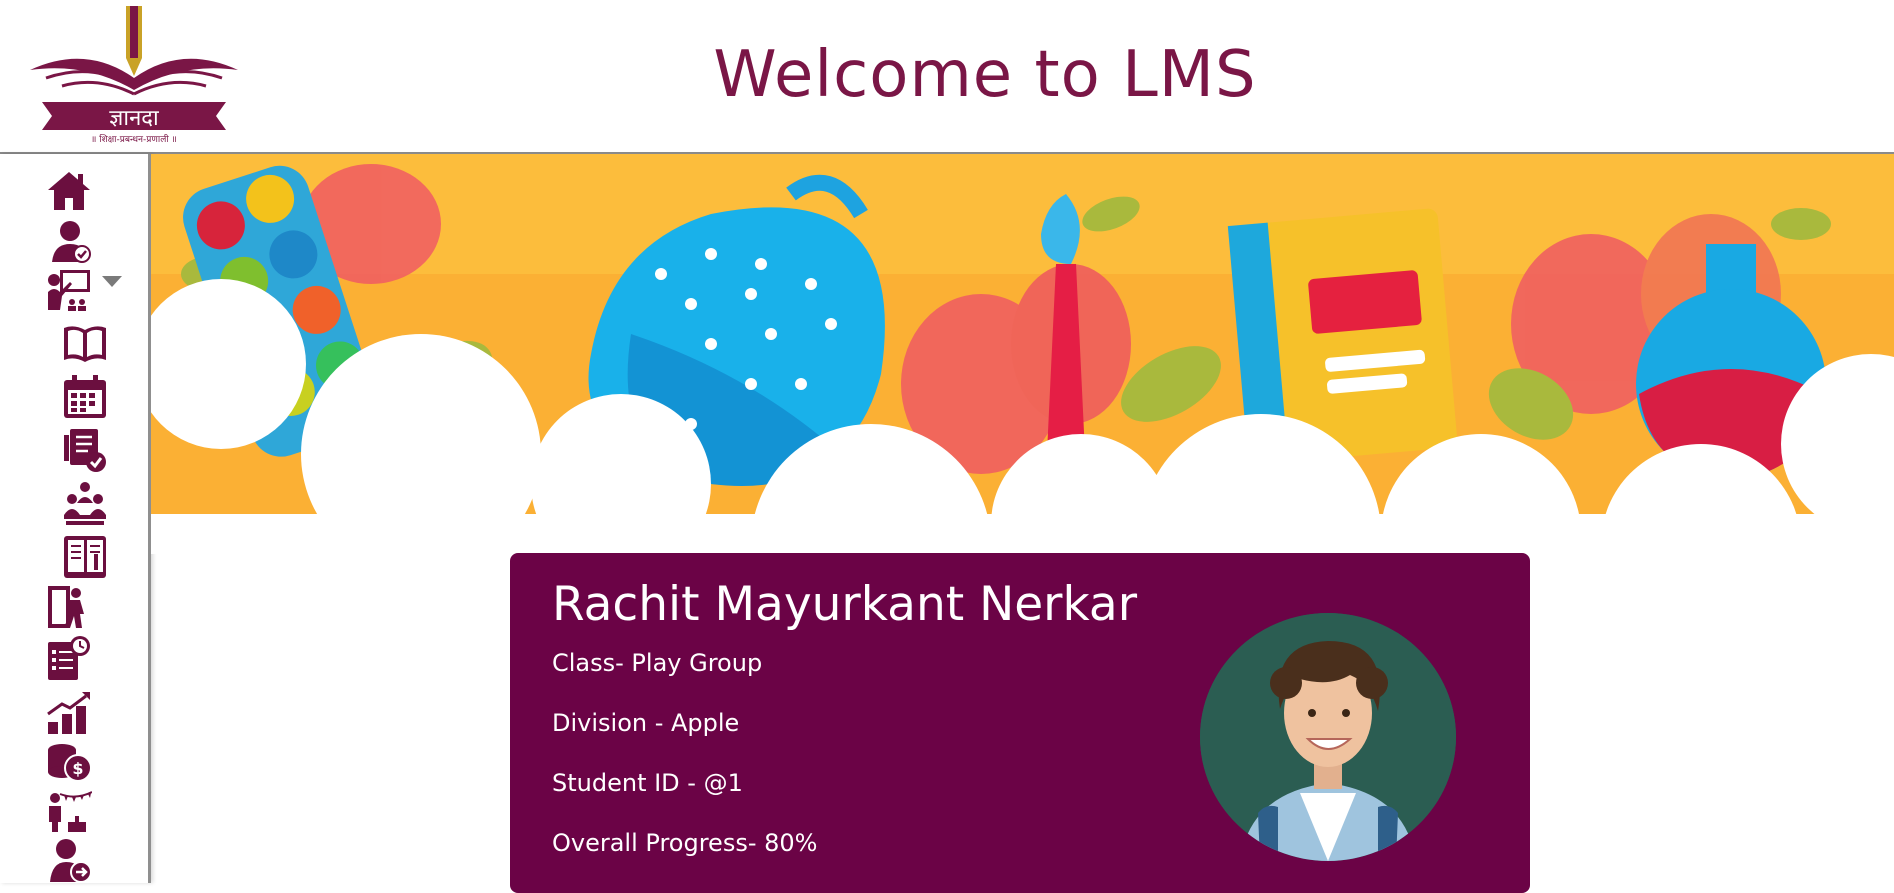 This screenshot has width=1894, height=893. I want to click on student-name: Rachit Mayurkant Nerkar, so click(845, 604).